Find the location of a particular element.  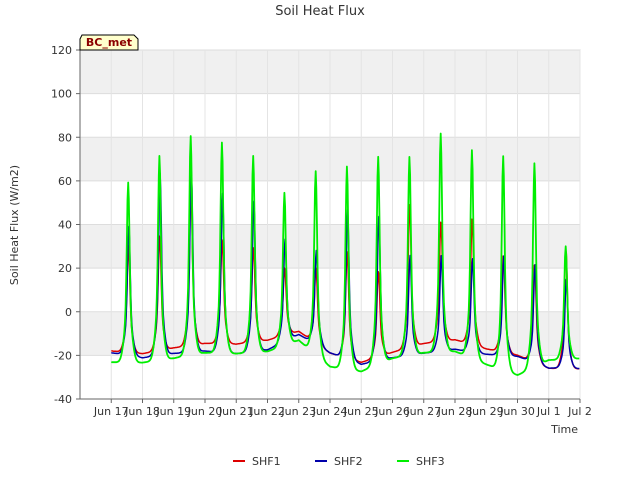

station-badge: BC_met is located at coordinates (109, 42).